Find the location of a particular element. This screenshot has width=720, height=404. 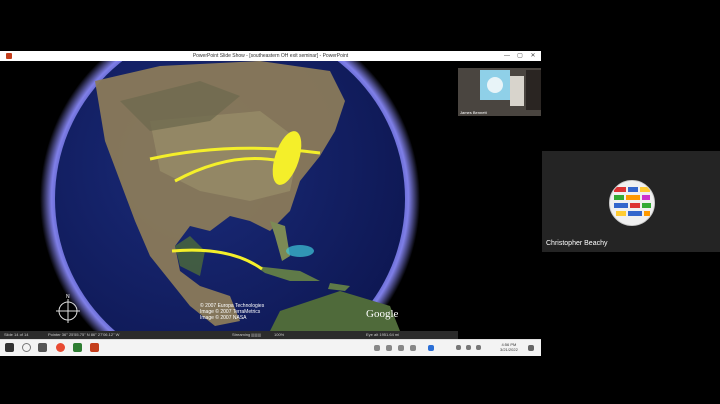

search-icon is located at coordinates (26, 347).